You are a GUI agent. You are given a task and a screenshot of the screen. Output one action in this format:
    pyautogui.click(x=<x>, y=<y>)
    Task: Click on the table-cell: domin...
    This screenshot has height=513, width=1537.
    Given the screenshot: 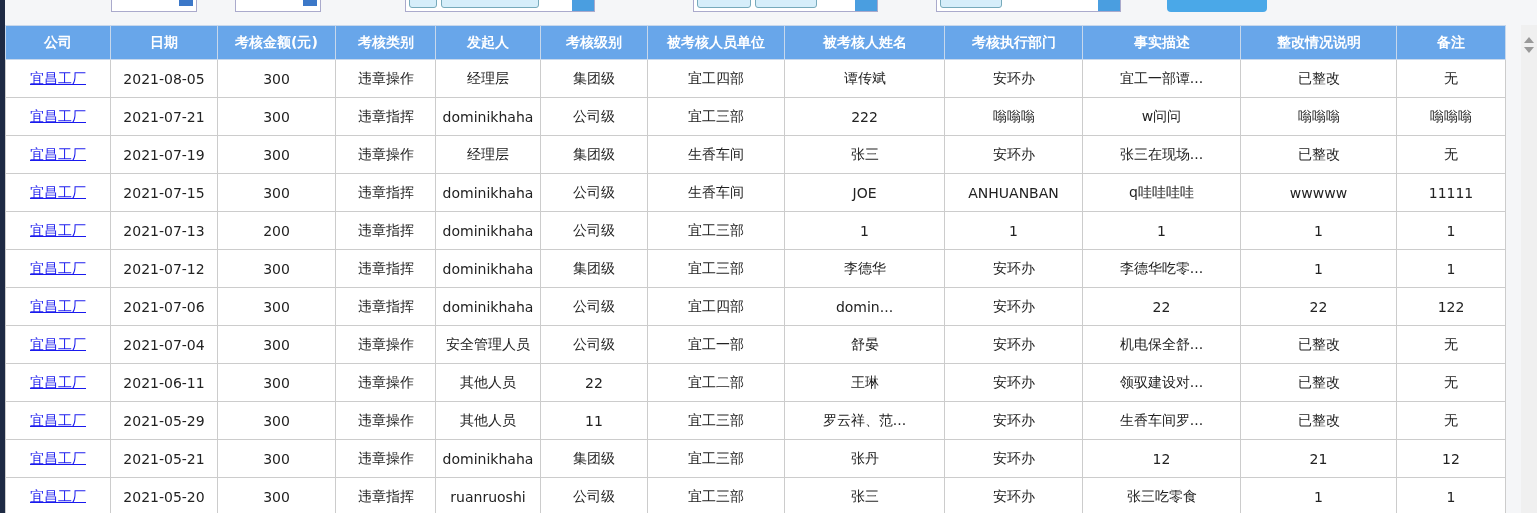 What is the action you would take?
    pyautogui.click(x=864, y=306)
    